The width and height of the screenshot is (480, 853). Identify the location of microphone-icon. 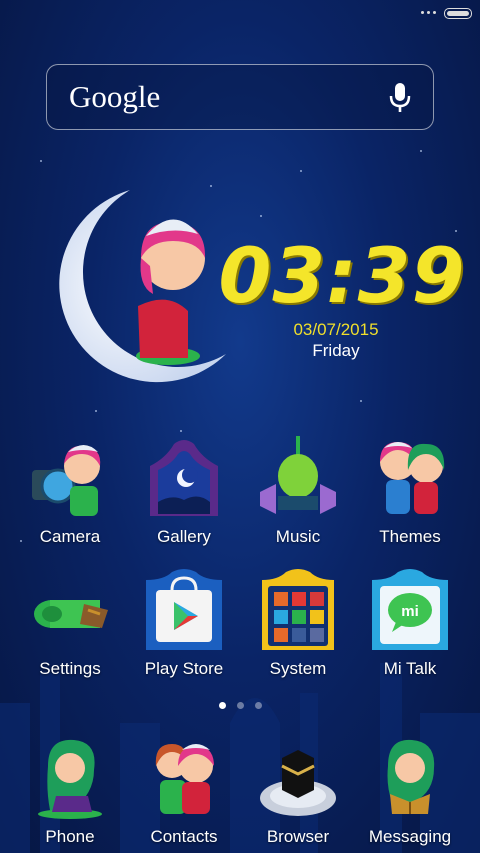
(400, 98).